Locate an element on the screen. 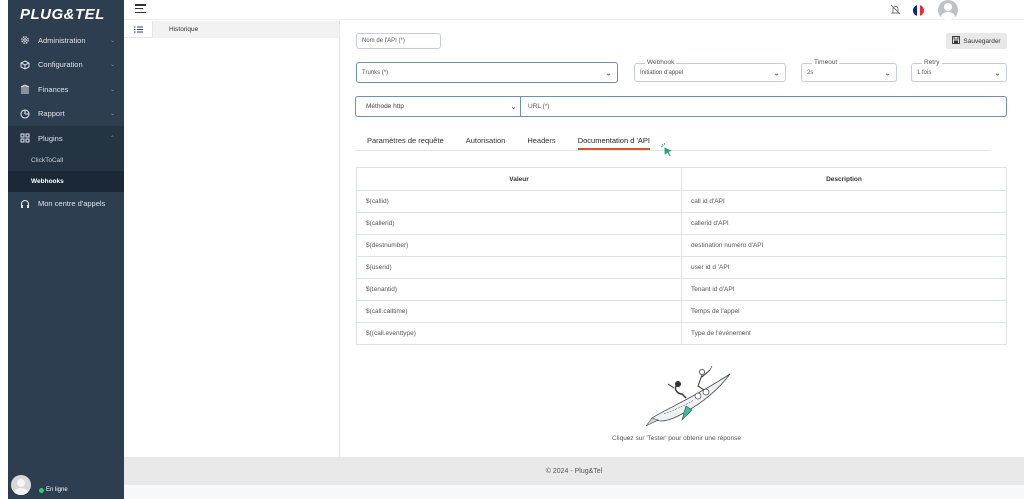 This screenshot has width=1024, height=499. retry-legend: Retry is located at coordinates (932, 62).